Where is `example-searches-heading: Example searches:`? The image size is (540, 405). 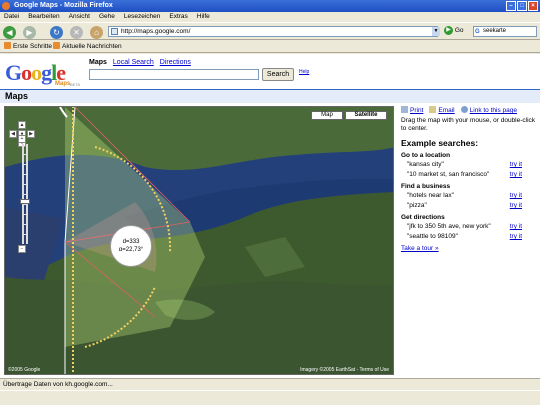
example-searches-heading: Example searches: is located at coordinates (440, 143).